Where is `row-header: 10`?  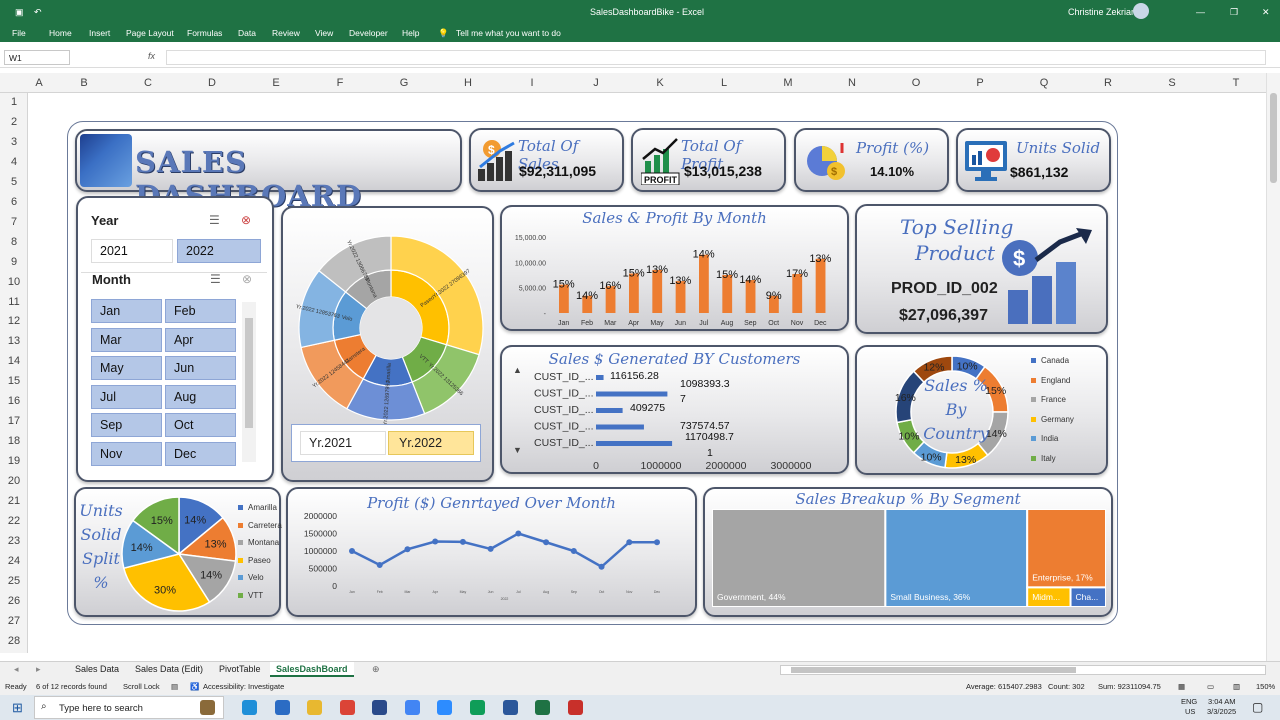 row-header: 10 is located at coordinates (14, 282).